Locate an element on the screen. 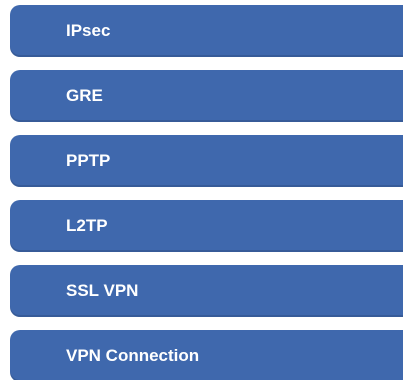 Image resolution: width=403 pixels, height=380 pixels. menu-item-gre: GRE is located at coordinates (206, 96).